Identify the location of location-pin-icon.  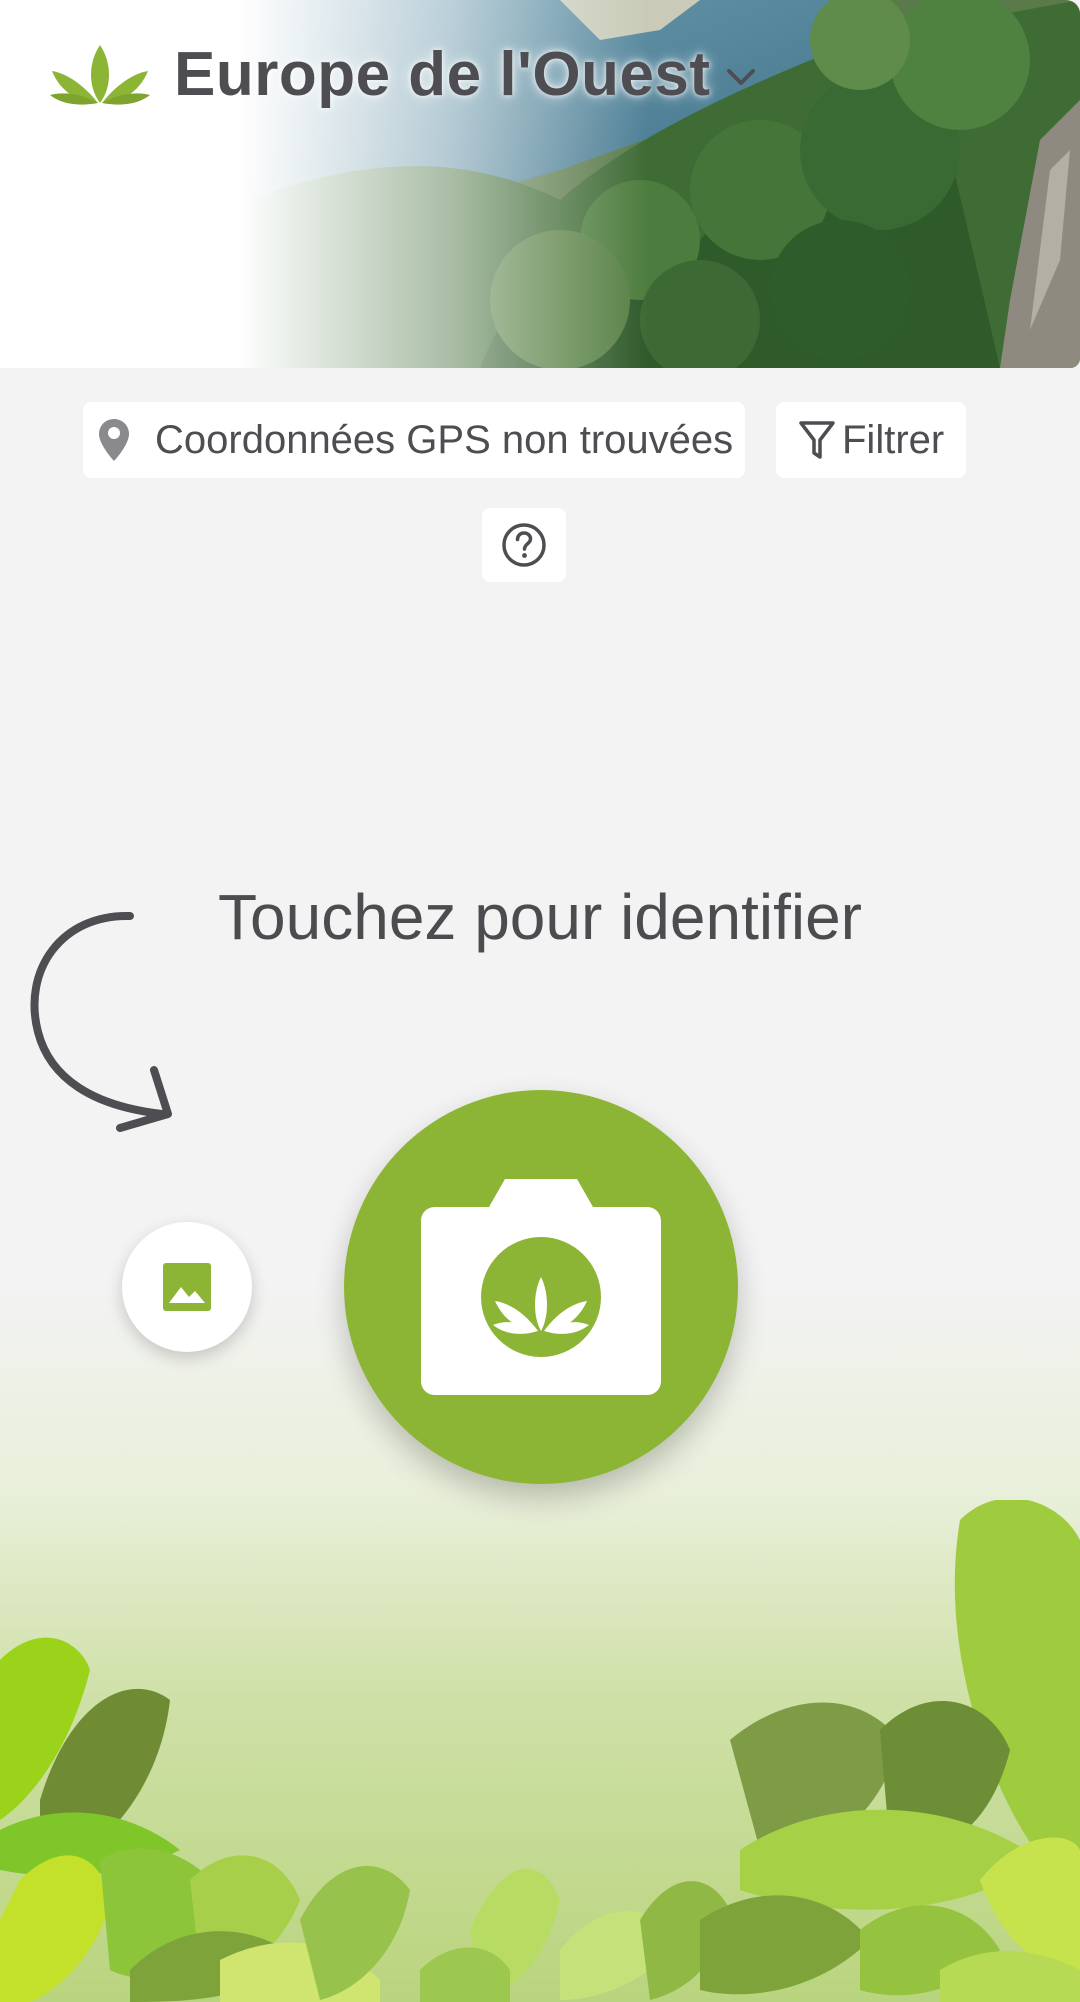
(114, 440).